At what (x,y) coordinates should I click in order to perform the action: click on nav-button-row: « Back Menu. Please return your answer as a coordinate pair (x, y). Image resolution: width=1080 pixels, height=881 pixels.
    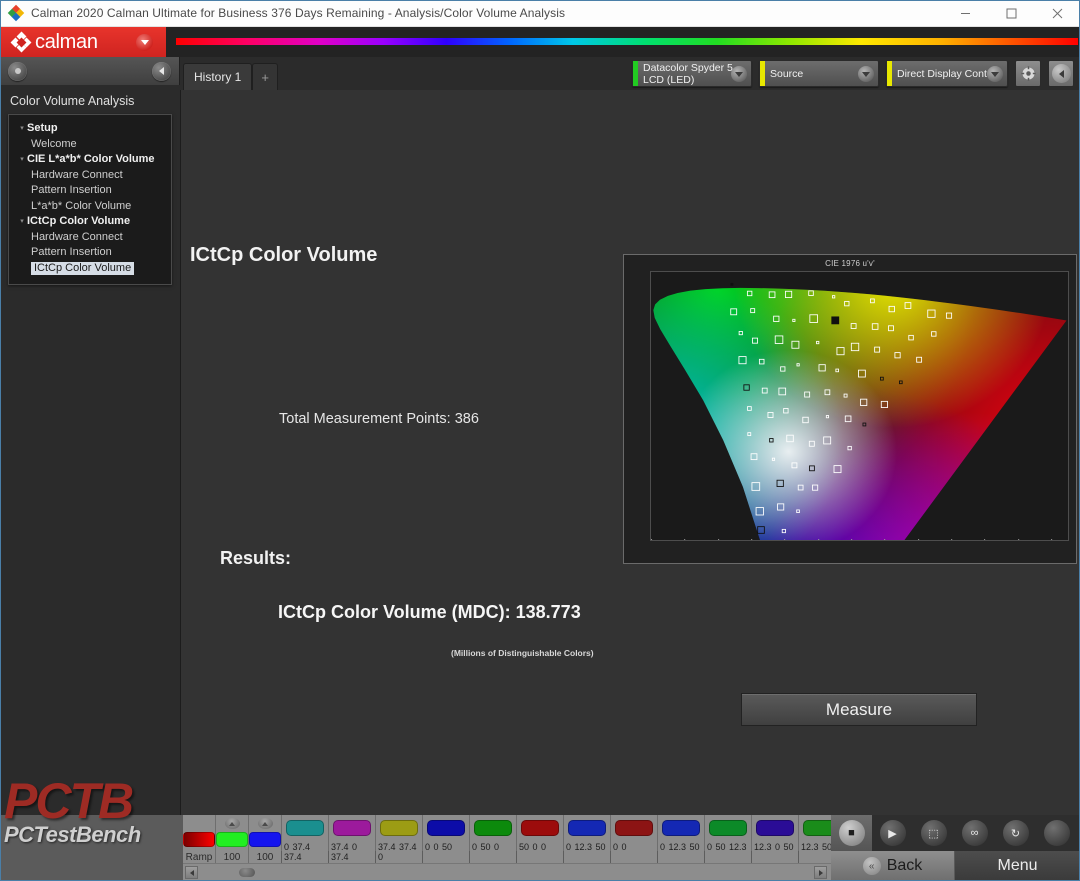
    Looking at the image, I should click on (955, 866).